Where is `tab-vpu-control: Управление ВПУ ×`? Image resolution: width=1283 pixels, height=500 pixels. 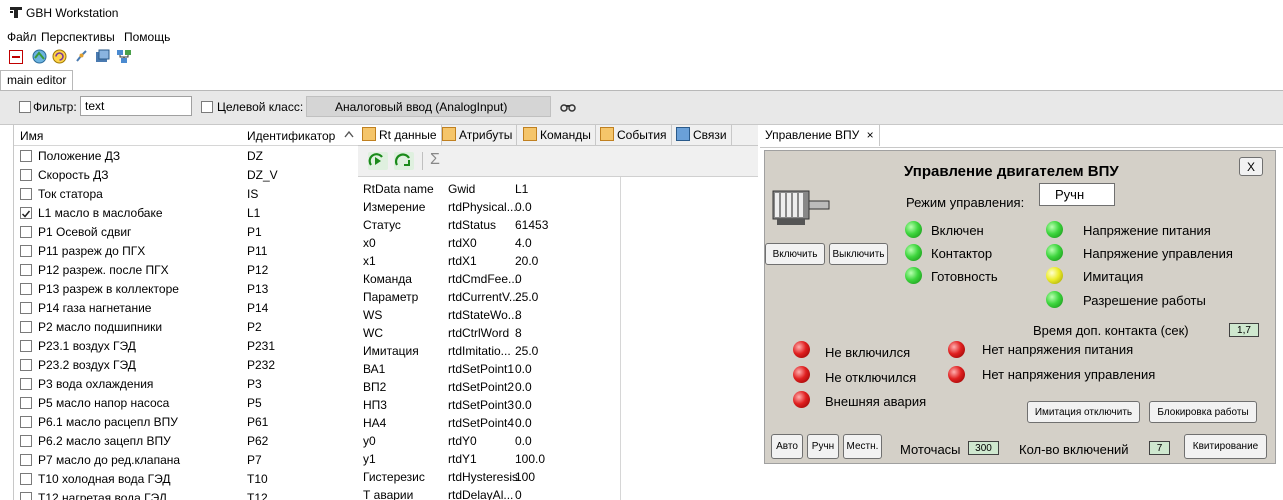
tab-vpu-control: Управление ВПУ × is located at coordinates (820, 135).